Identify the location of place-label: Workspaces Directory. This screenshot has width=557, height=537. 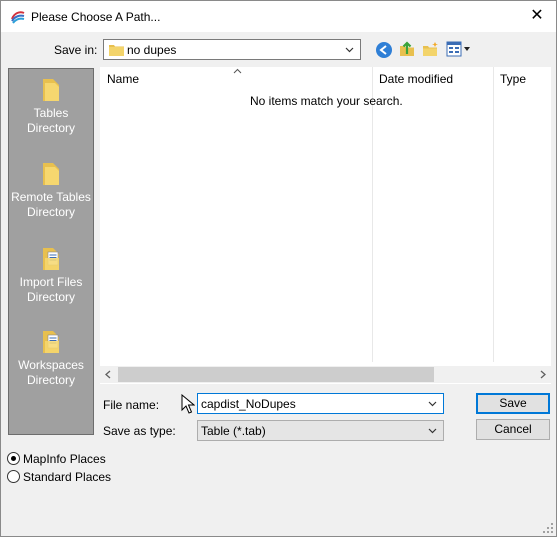
(51, 372).